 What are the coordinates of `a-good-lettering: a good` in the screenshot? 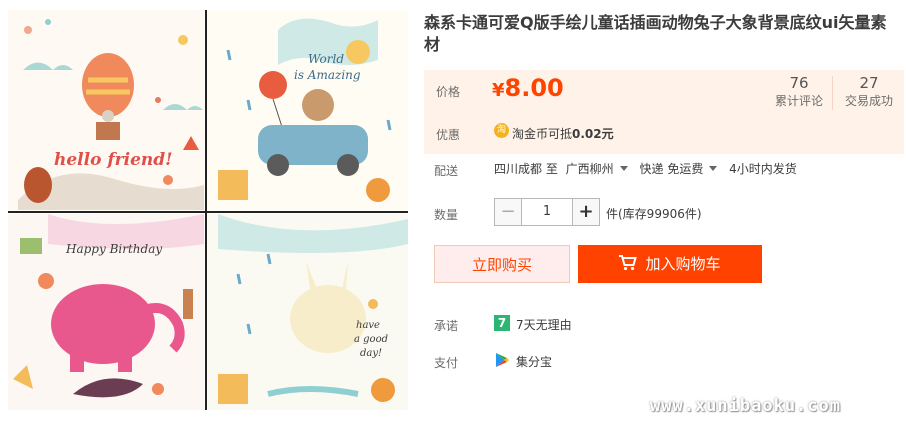 It's located at (371, 339).